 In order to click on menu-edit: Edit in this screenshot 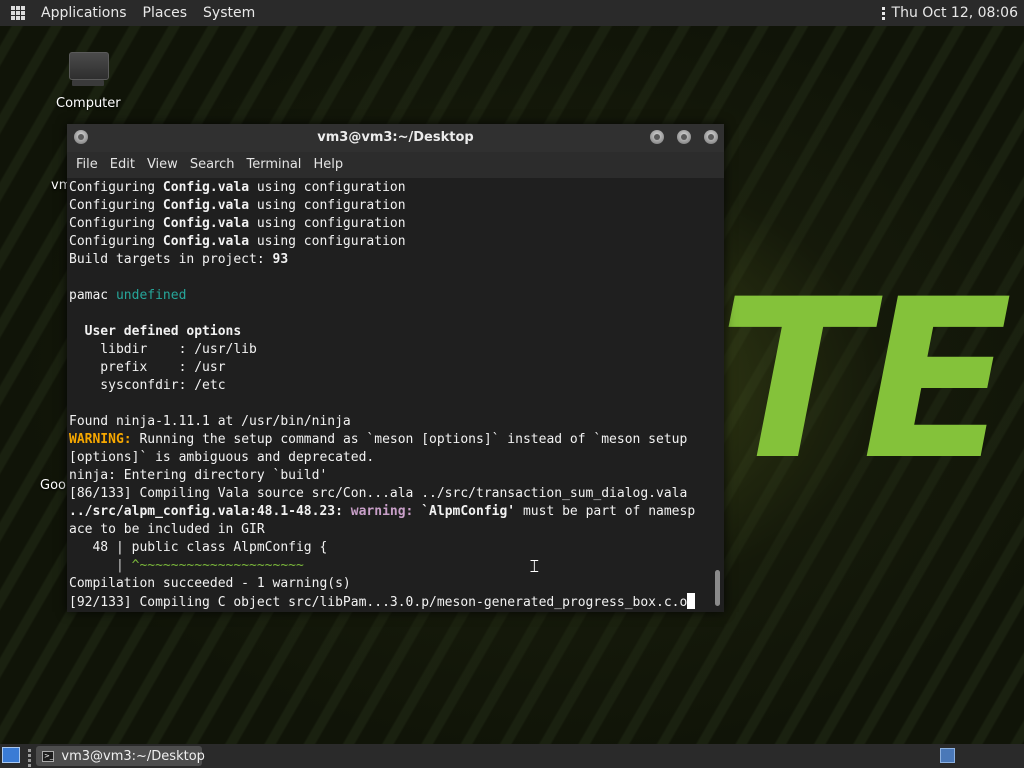, I will do `click(122, 165)`.